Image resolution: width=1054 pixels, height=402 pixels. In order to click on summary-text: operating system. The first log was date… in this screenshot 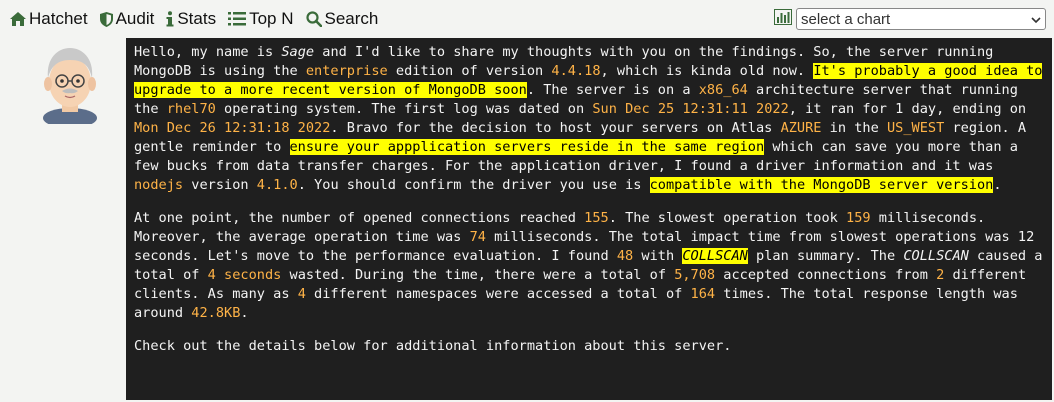, I will do `click(404, 109)`.